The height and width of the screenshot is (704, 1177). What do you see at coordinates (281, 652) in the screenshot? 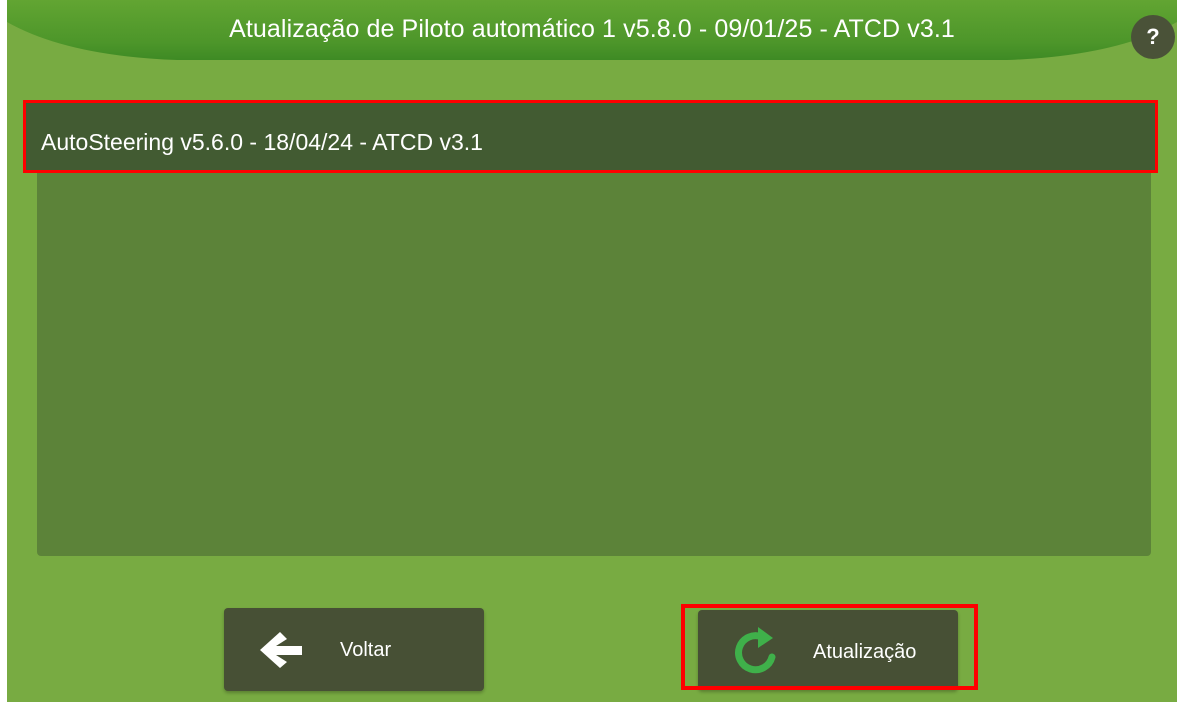
I see `arrow-left-icon` at bounding box center [281, 652].